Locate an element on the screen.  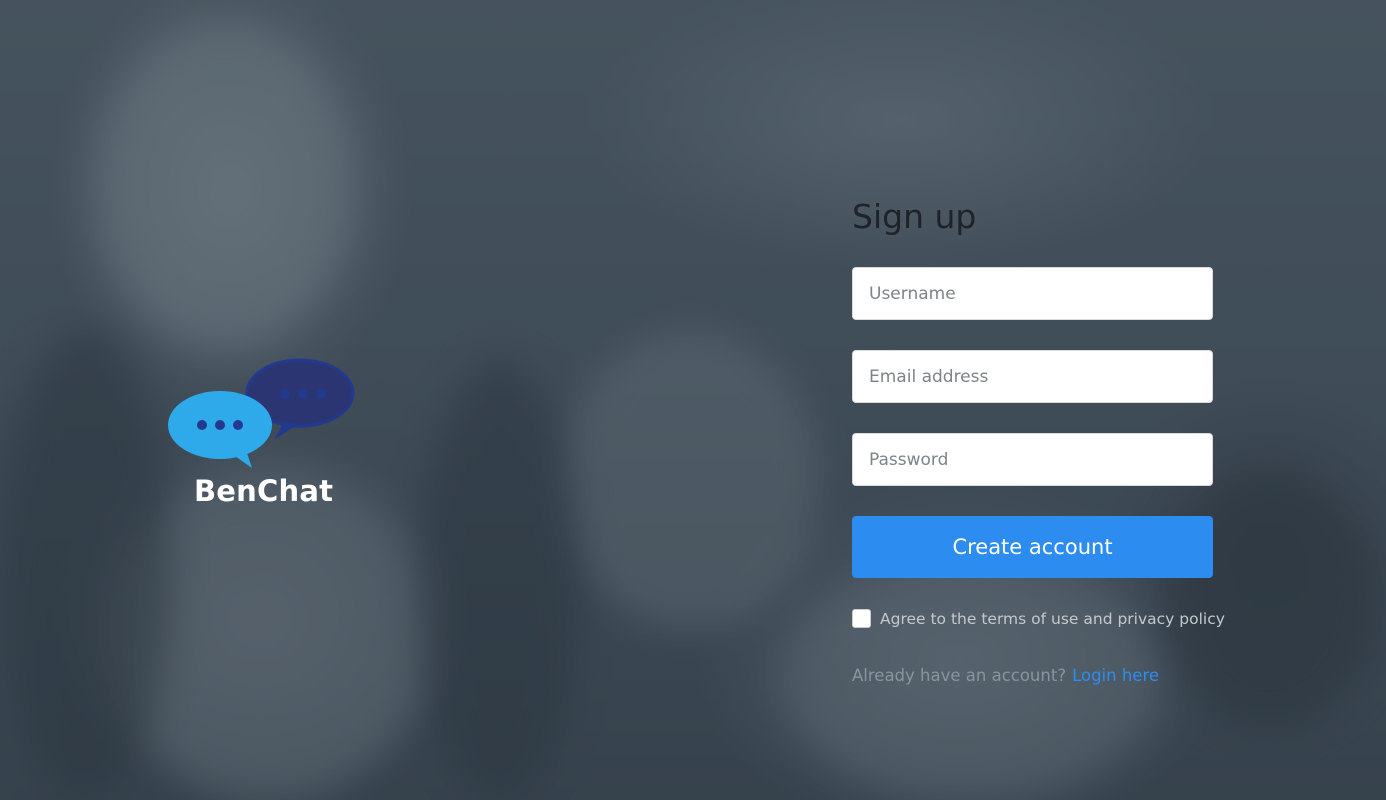
login-prompt-row: Already have an account? Login here is located at coordinates (1005, 675).